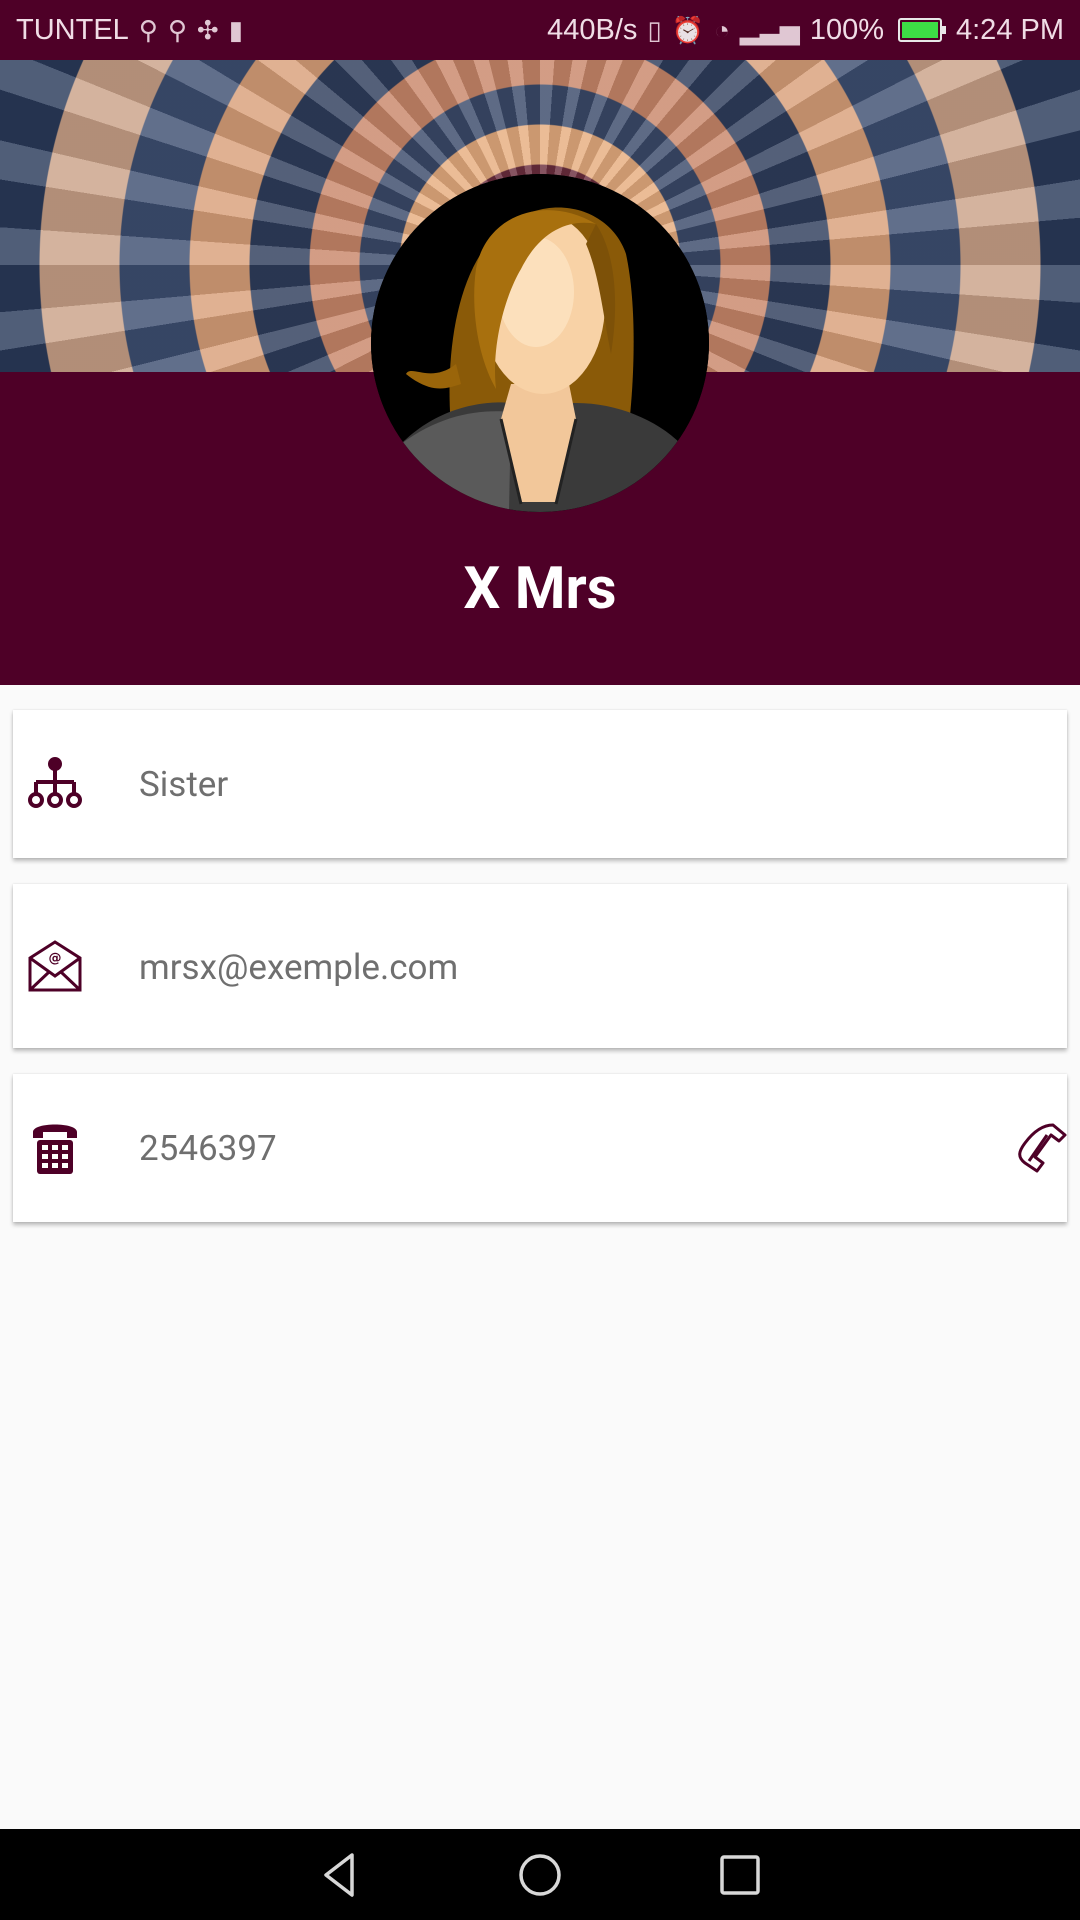 The image size is (1080, 1920). What do you see at coordinates (688, 29) in the screenshot?
I see `alarm-icon: ⏰` at bounding box center [688, 29].